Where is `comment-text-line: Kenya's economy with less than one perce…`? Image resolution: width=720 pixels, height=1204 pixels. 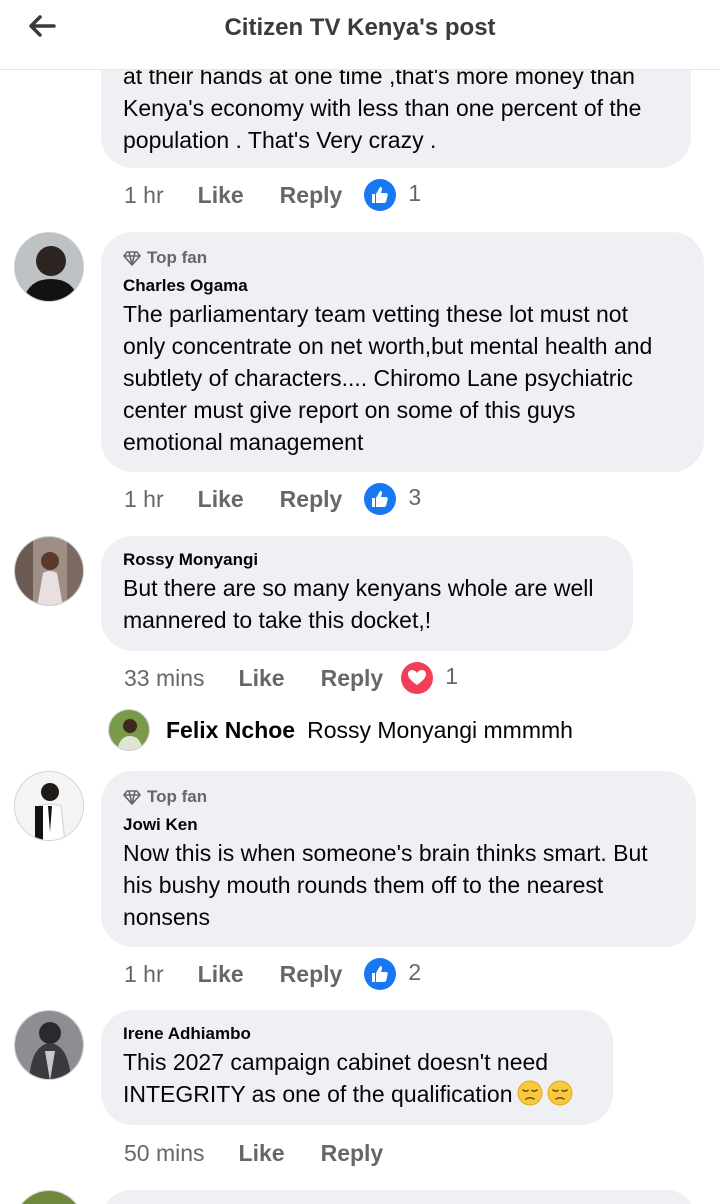
comment-text-line: Kenya's economy with less than one perce… is located at coordinates (382, 108).